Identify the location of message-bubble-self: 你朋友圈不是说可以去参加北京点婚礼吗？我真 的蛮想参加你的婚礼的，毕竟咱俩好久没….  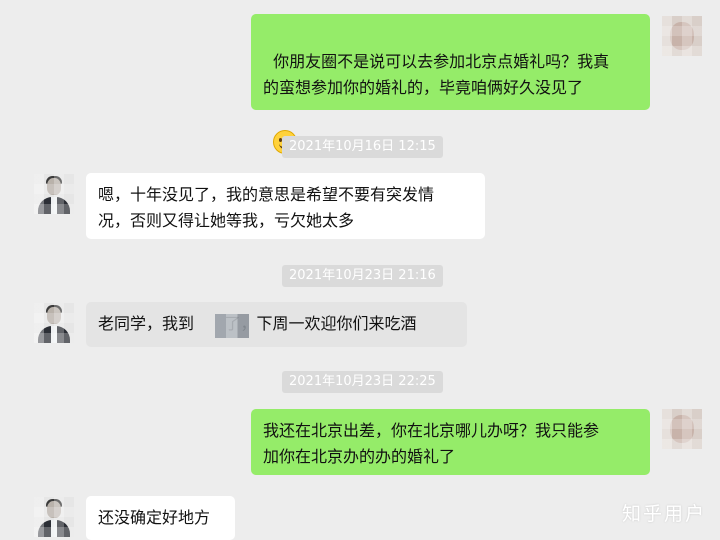
(450, 84).